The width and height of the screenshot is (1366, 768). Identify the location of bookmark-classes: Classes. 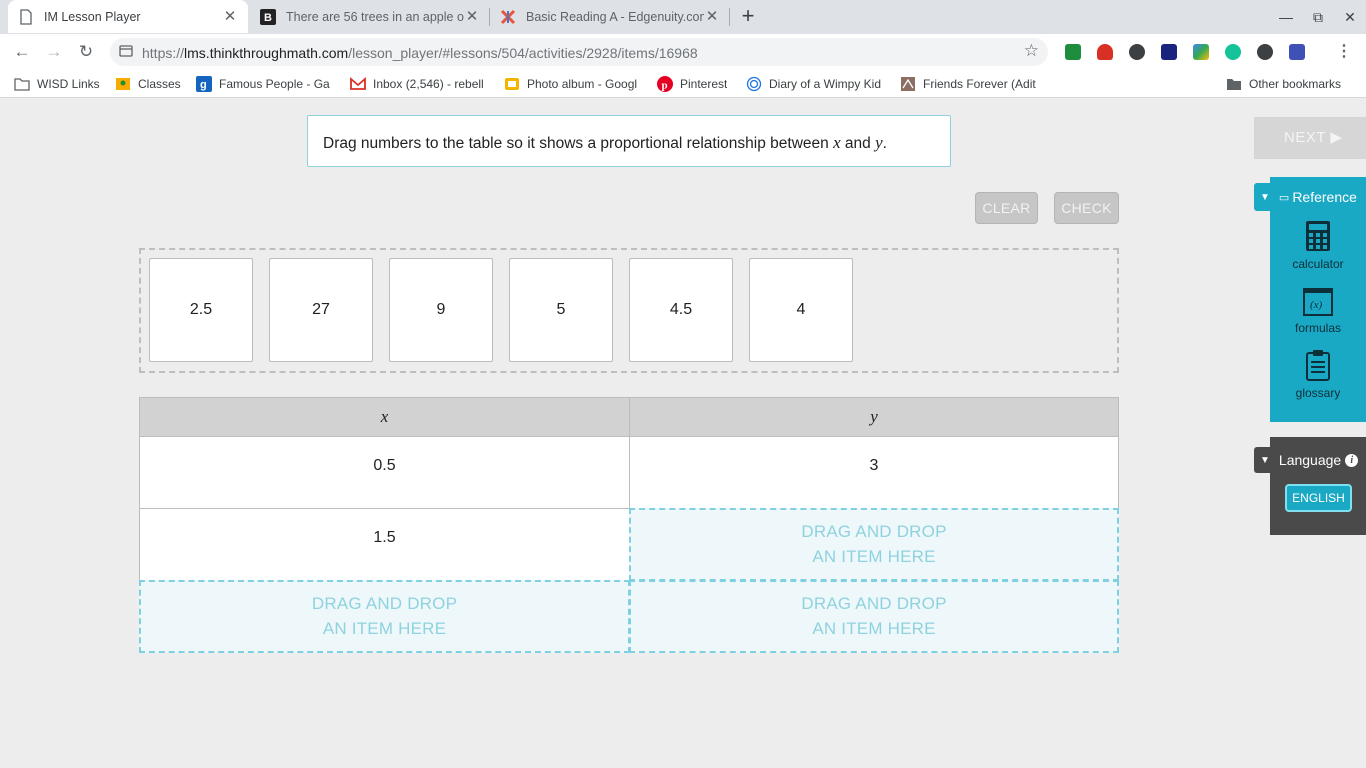
(148, 84).